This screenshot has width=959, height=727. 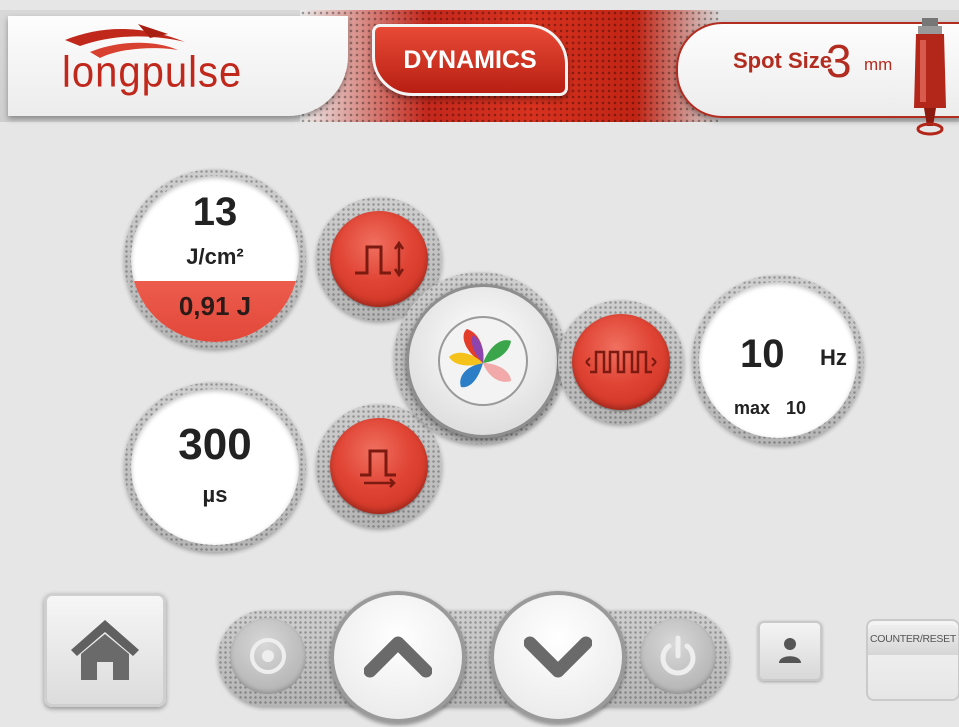 What do you see at coordinates (215, 212) in the screenshot?
I see `fluence-value: 13` at bounding box center [215, 212].